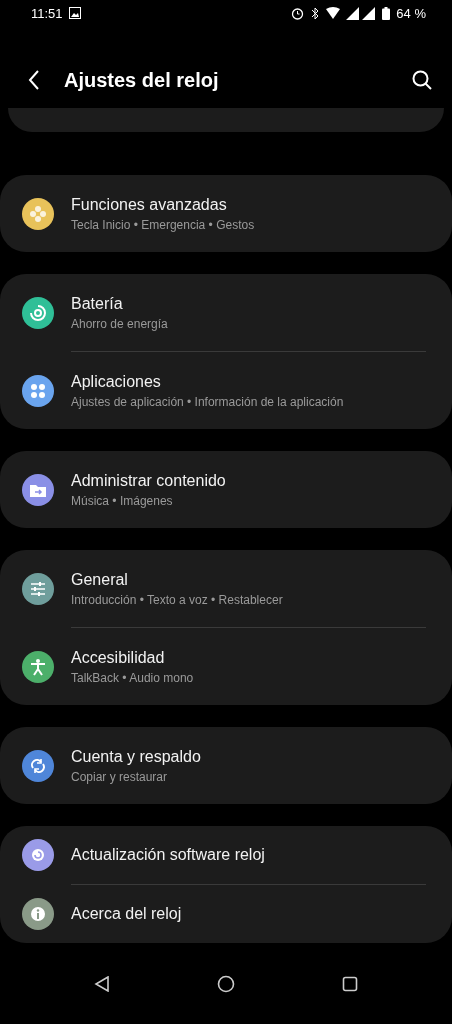 The width and height of the screenshot is (452, 1024). Describe the element at coordinates (226, 765) in the screenshot. I see `settings-item: Cuenta y respaldo Copiar y restaurar` at that location.